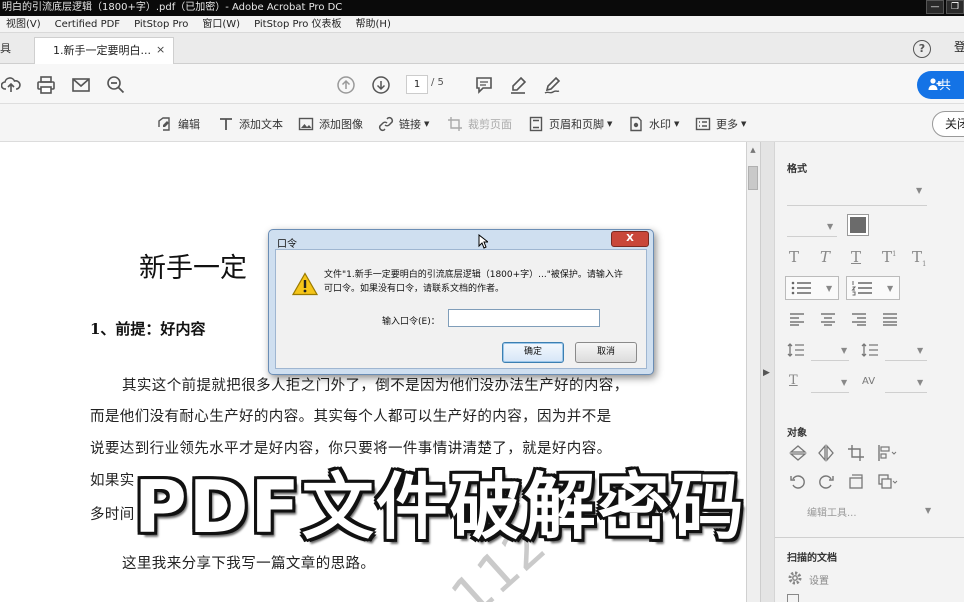 Image resolution: width=964 pixels, height=602 pixels. Describe the element at coordinates (753, 178) in the screenshot. I see `scrollbar-thumb` at that location.